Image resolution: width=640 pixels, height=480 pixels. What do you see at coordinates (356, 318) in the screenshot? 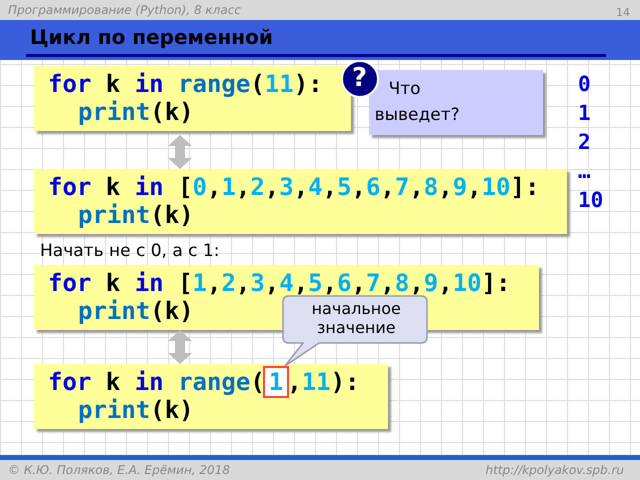
I see `callout-text: начальное значение` at bounding box center [356, 318].